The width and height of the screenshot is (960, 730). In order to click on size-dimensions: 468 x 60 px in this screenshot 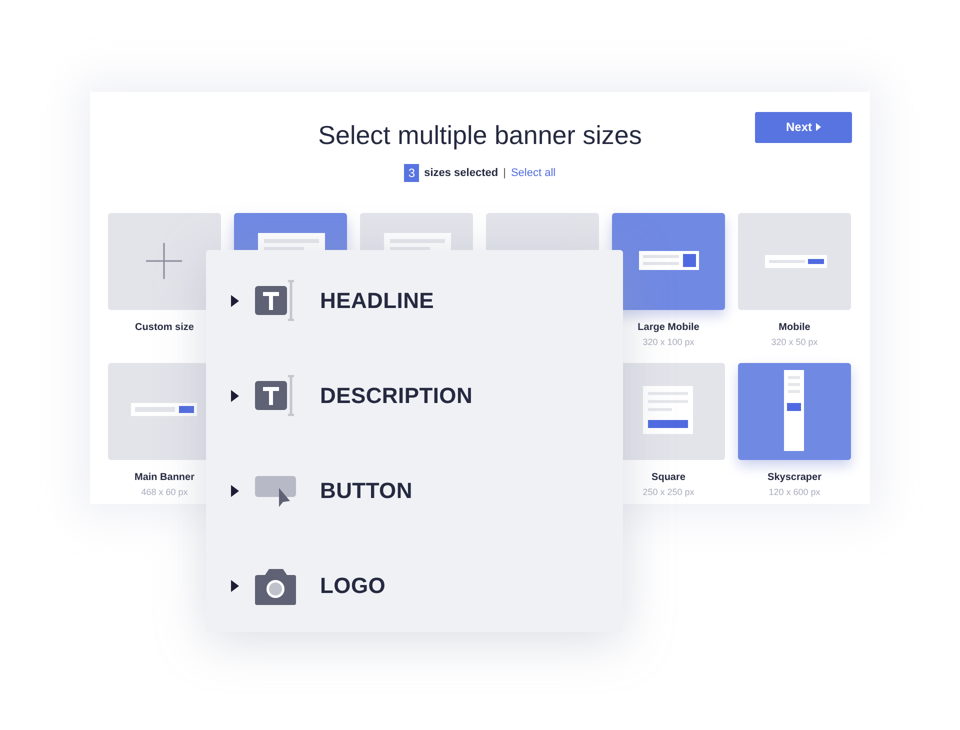, I will do `click(164, 492)`.